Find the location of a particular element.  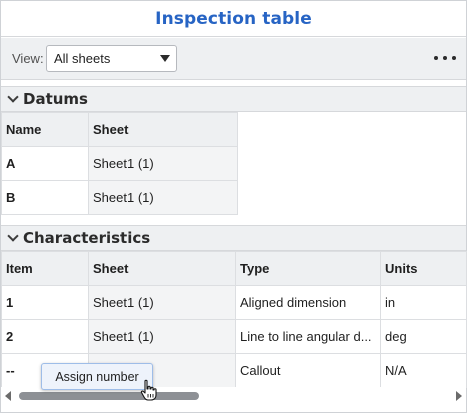

panel-header: Inspection table is located at coordinates (233, 19).